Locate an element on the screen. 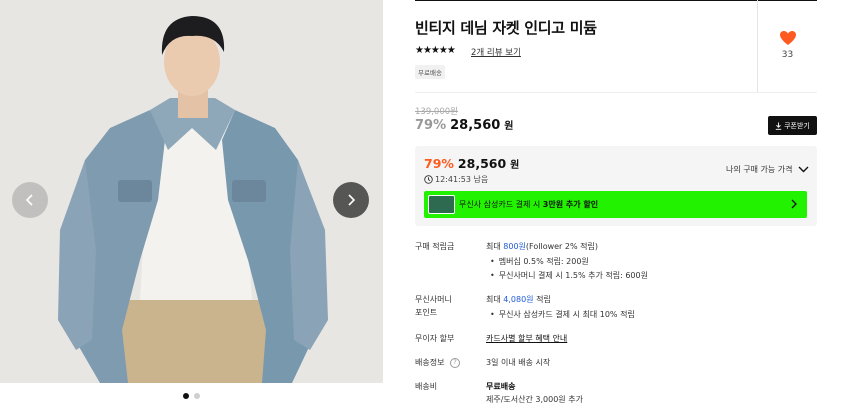 This screenshot has width=850, height=409. promo-text: 무신사 삼성카드 결제 시 3만원 추가 할인 is located at coordinates (528, 204).